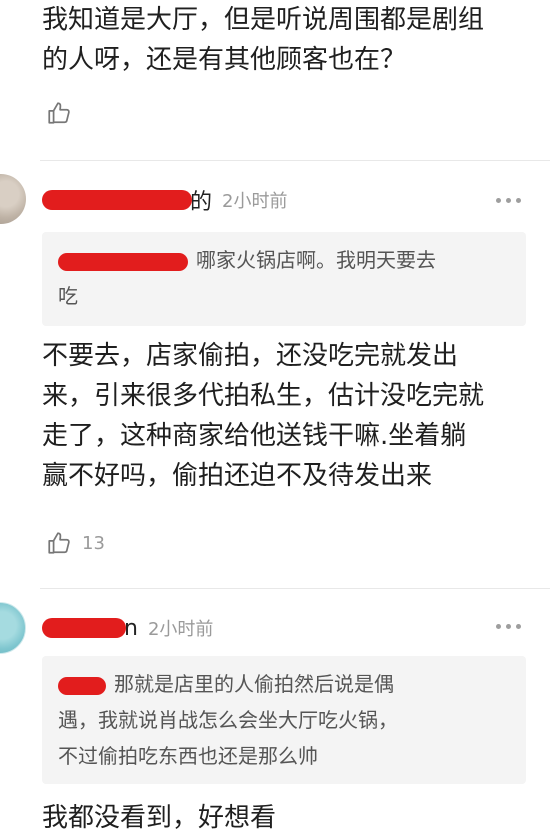  What do you see at coordinates (159, 816) in the screenshot?
I see `comment-body-line: 我都没看到，好想看` at bounding box center [159, 816].